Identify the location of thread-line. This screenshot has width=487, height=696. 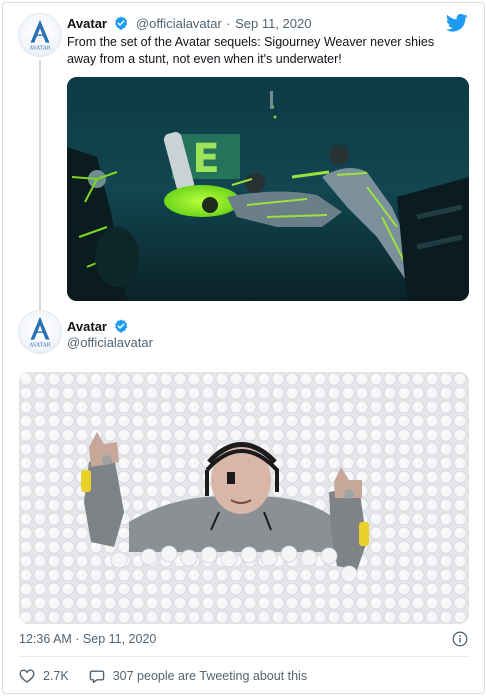
(40, 185).